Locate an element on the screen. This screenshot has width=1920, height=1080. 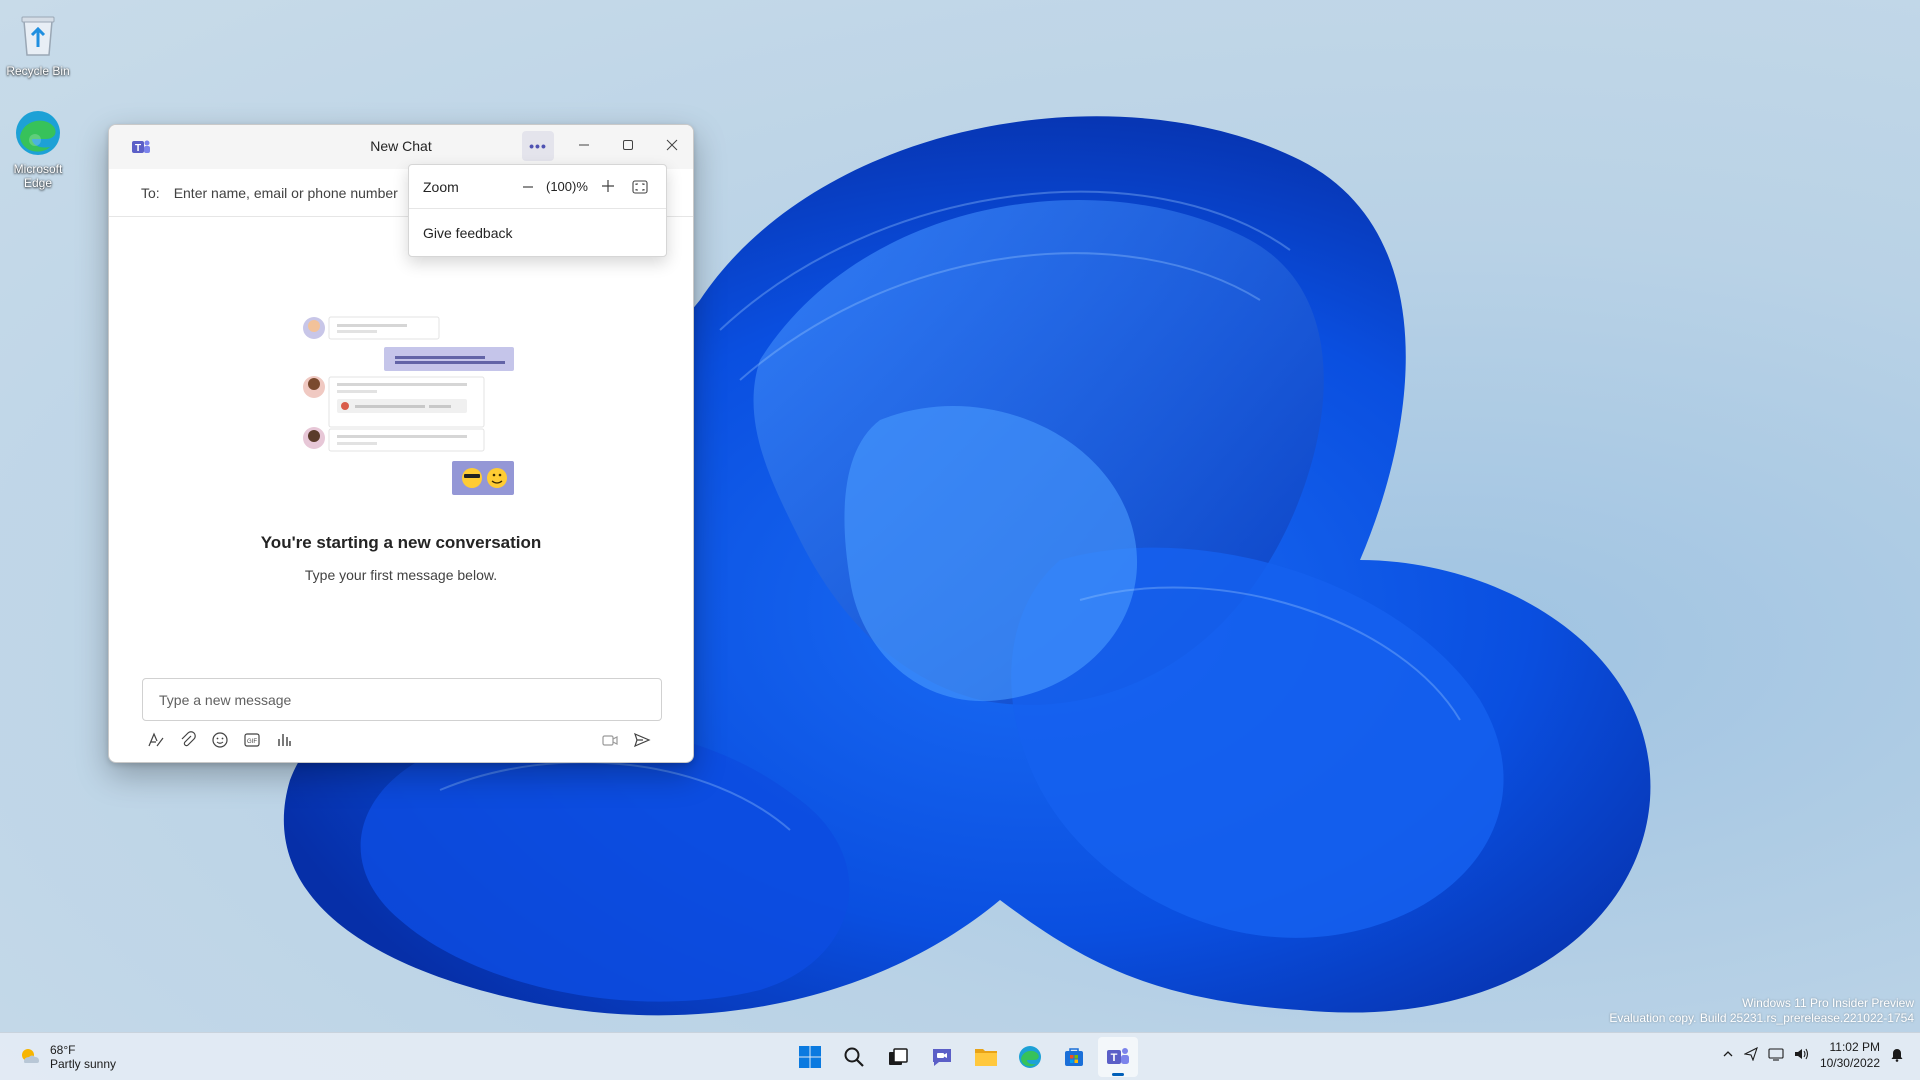
new-conversation-illustration is located at coordinates (408, 405).